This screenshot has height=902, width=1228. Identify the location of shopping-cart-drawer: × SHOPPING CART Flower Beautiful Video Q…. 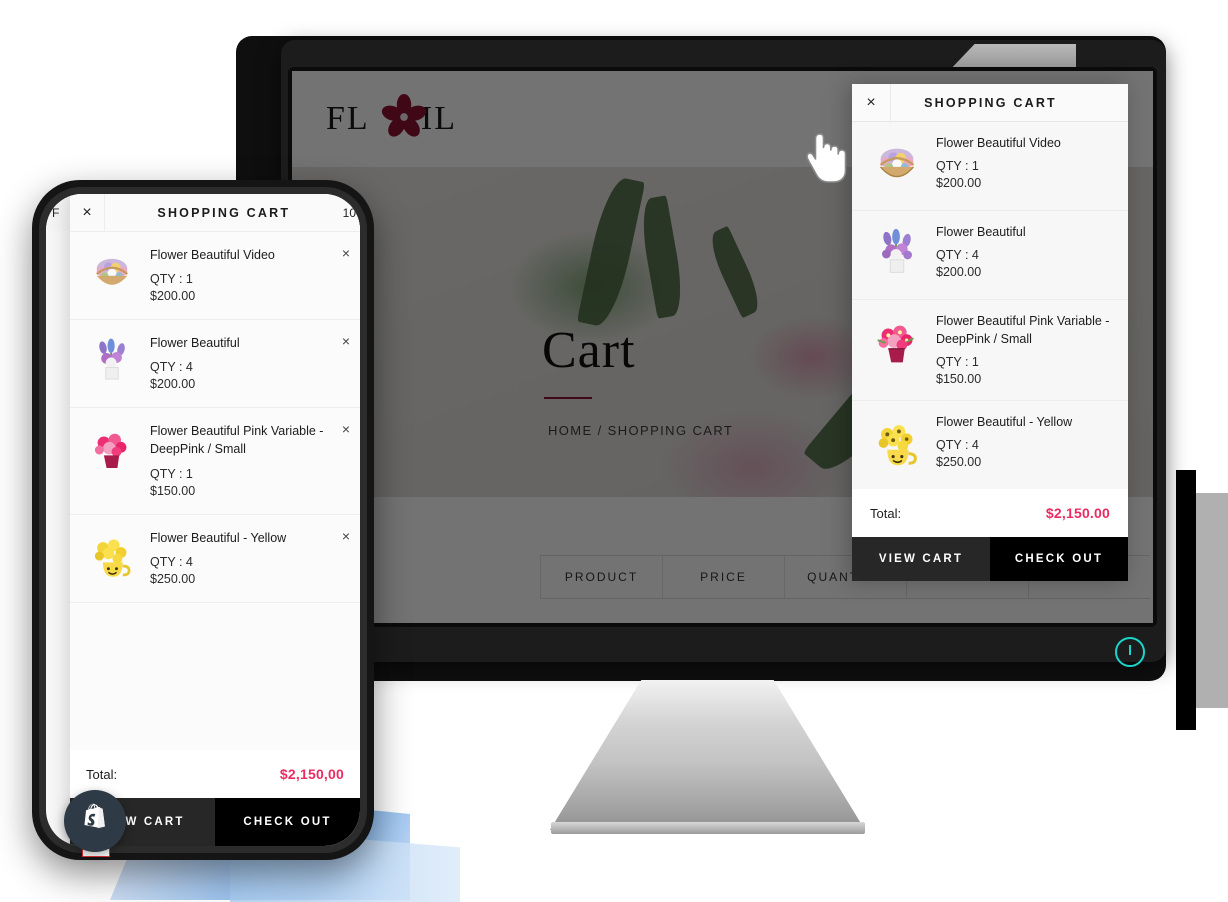
(990, 333).